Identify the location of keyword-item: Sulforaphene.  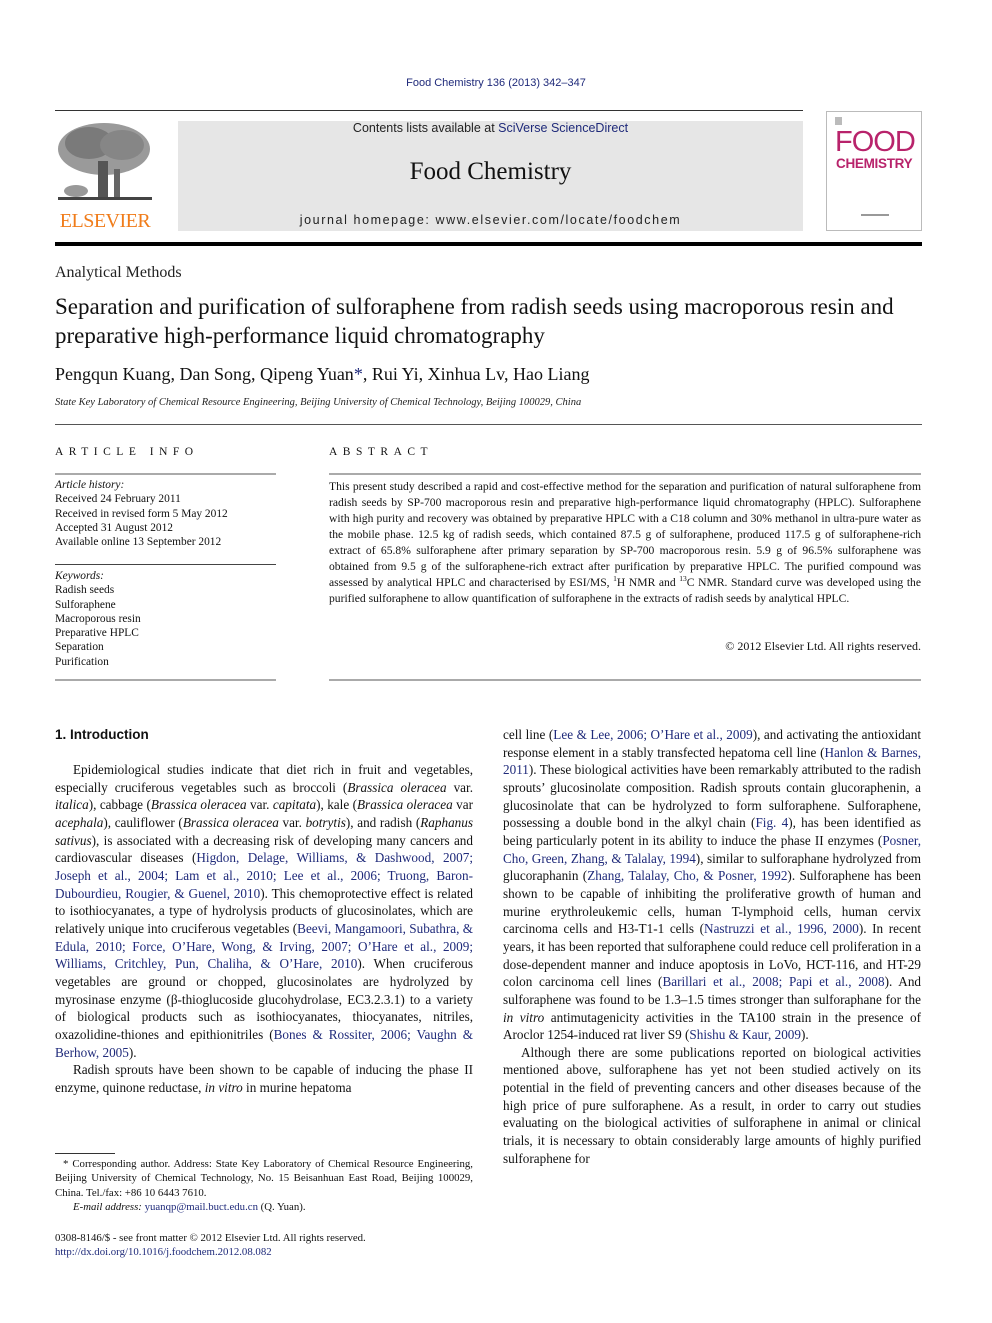
(85, 604).